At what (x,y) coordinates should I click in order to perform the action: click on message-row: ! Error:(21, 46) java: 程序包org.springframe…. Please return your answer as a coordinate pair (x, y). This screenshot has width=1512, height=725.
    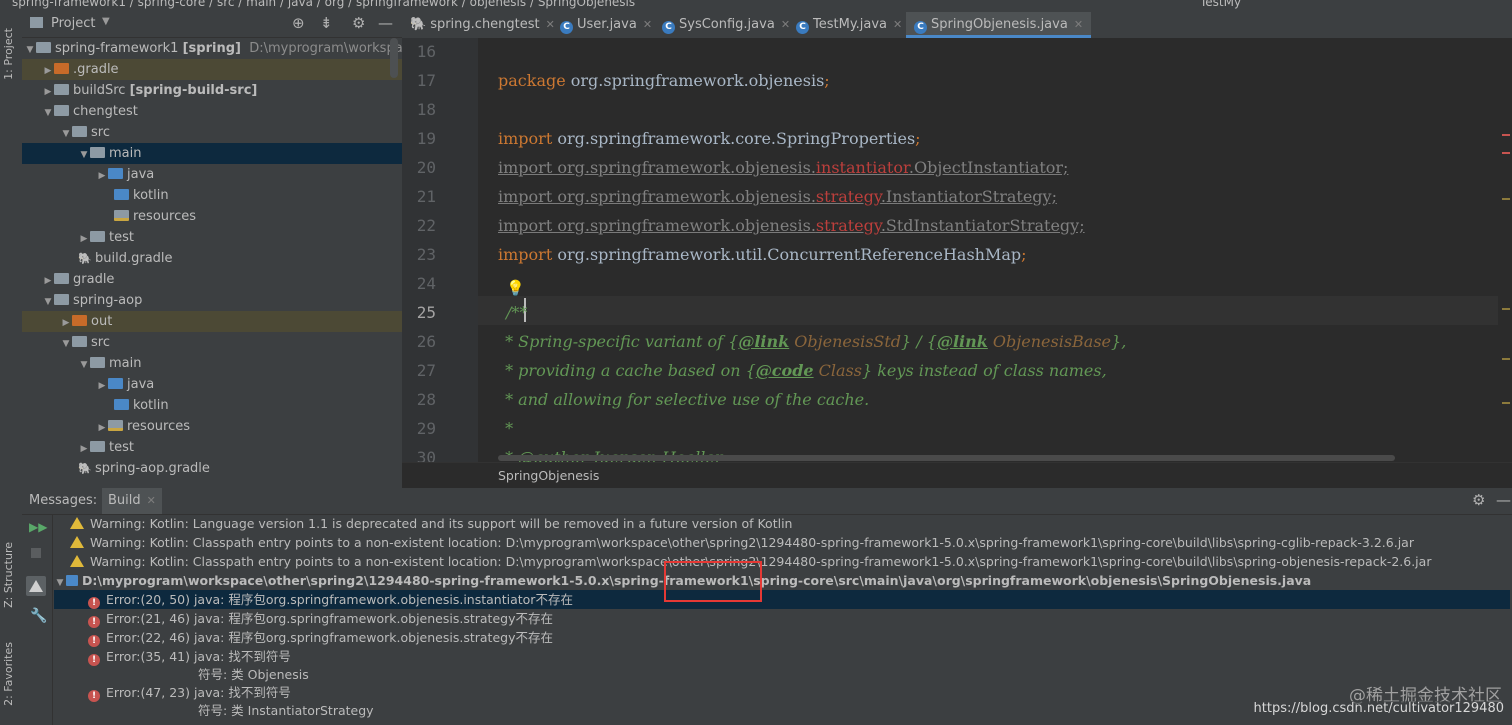
    Looking at the image, I should click on (782, 618).